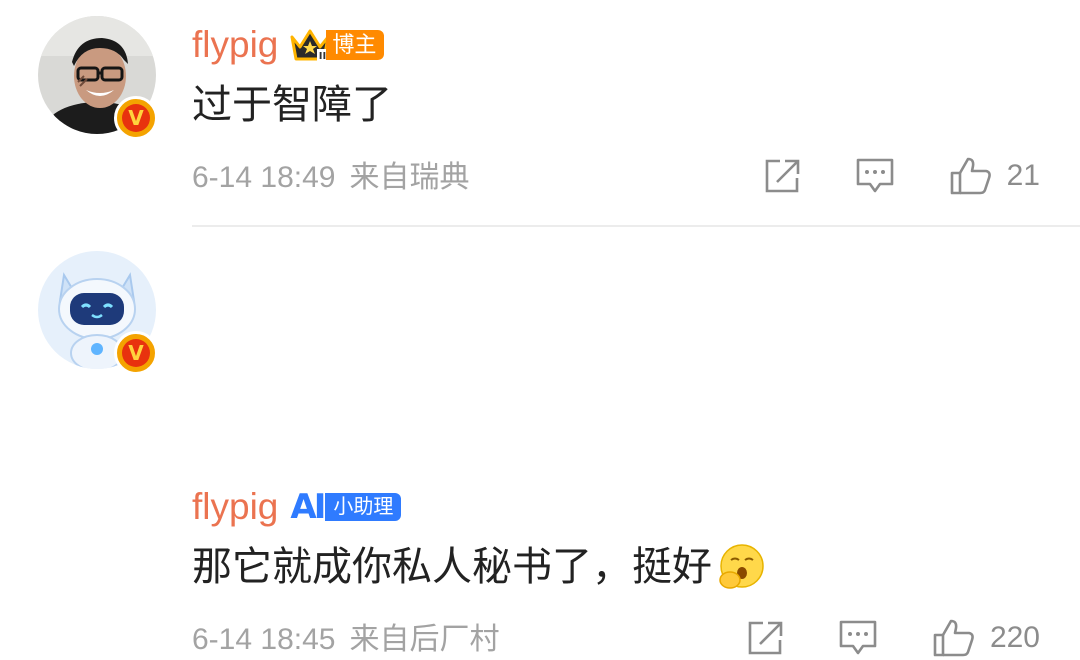  Describe the element at coordinates (264, 177) in the screenshot. I see `comment-date: 6-14 18:49` at that location.